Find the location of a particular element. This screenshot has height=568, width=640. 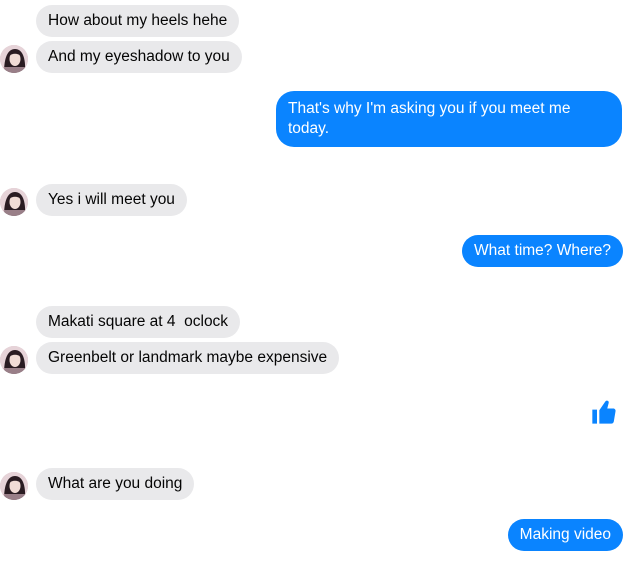

message-text: Making video is located at coordinates (565, 534).